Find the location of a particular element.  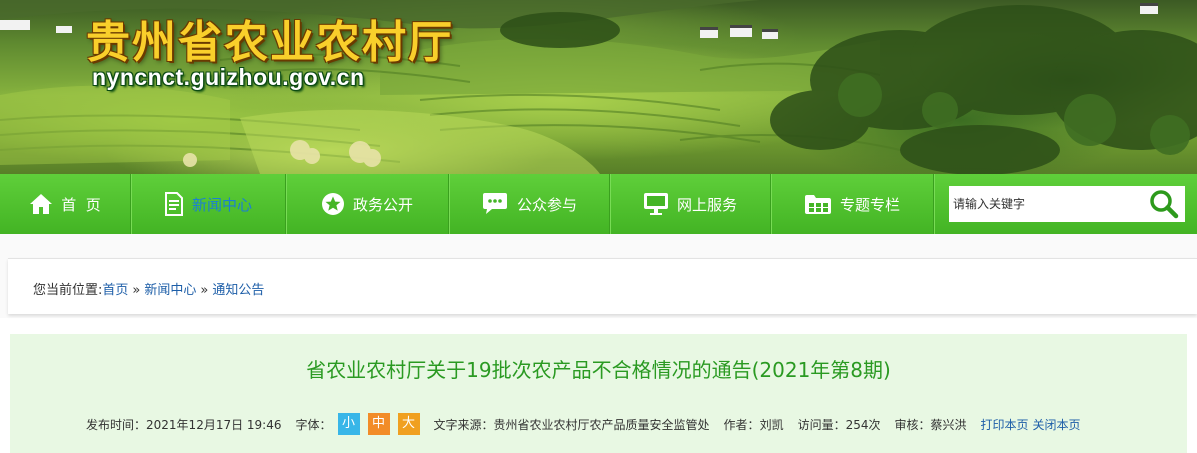

document-icon is located at coordinates (173, 204).